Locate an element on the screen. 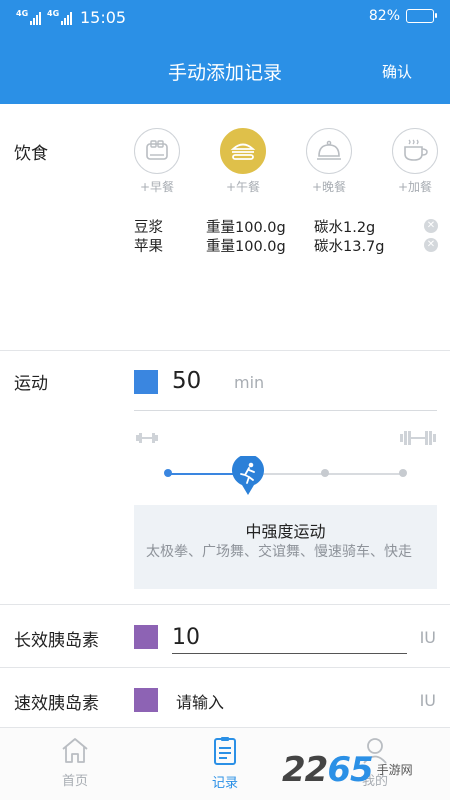  battery-percent: 82% is located at coordinates (384, 16).